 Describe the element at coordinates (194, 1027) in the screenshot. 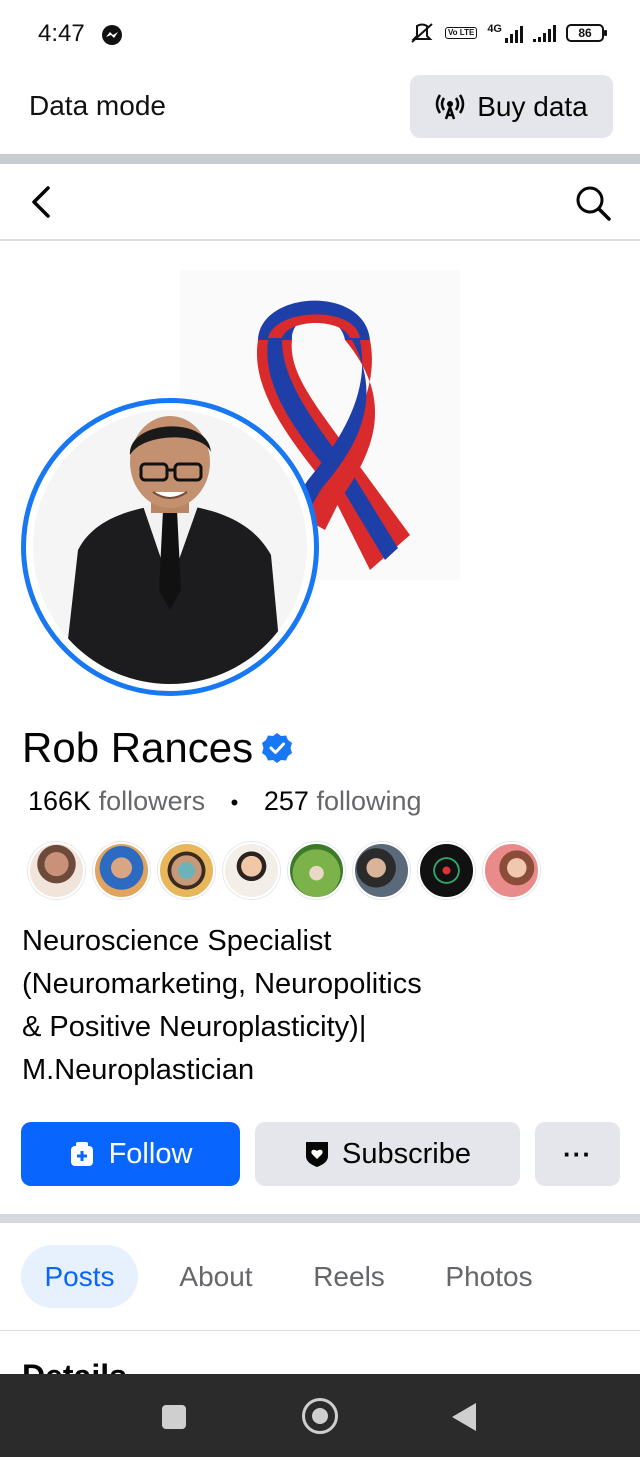

I see `bio-line: & Positive Neuroplasticity)|` at that location.